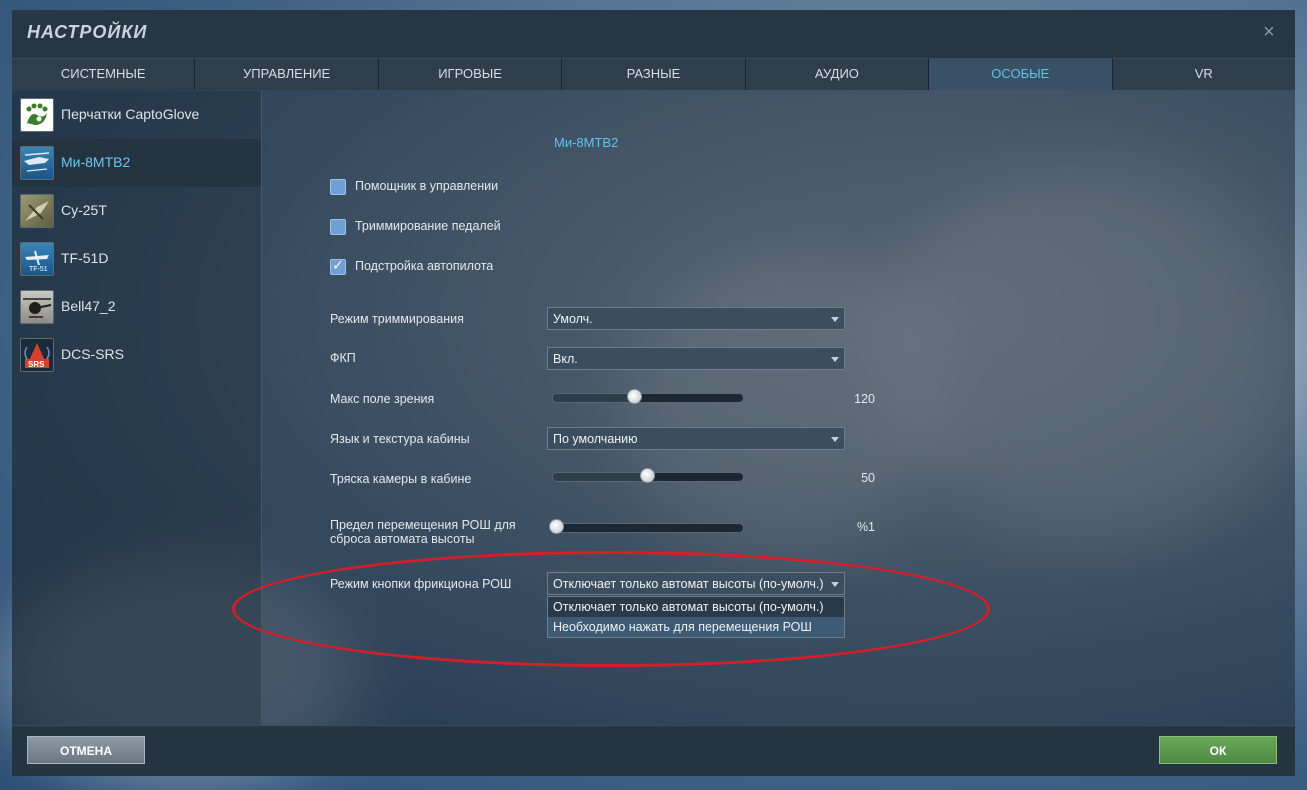 The height and width of the screenshot is (790, 1307). I want to click on camera-shake-slider, so click(648, 475).